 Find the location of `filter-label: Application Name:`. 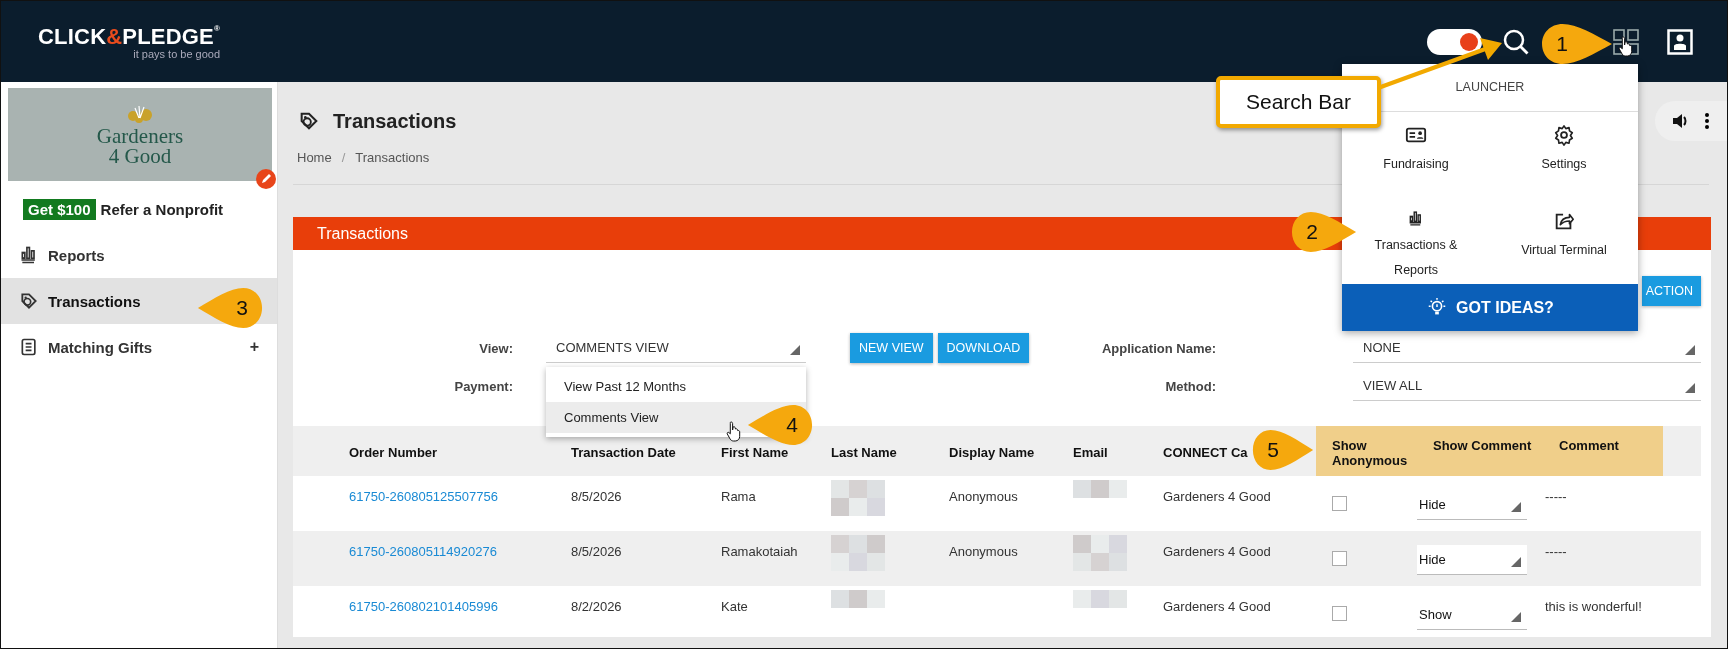

filter-label: Application Name: is located at coordinates (1158, 348).